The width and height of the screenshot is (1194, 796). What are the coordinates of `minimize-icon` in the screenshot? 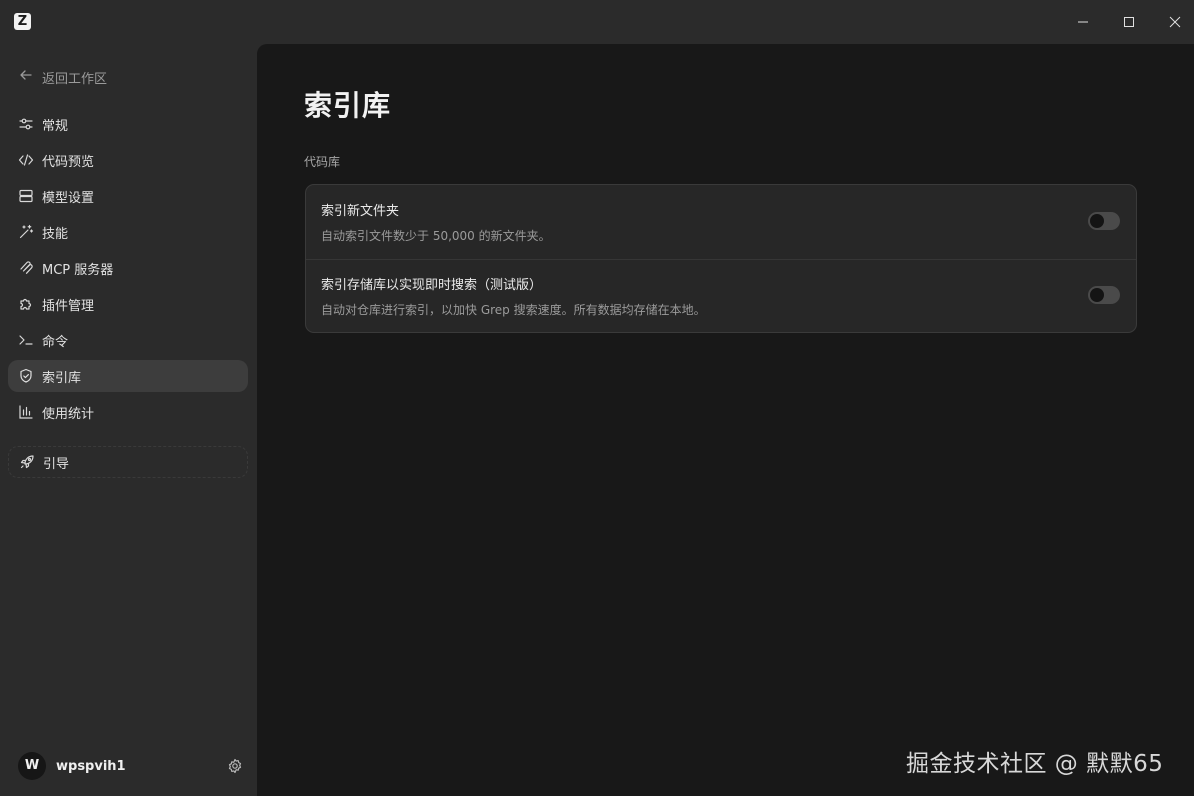 It's located at (1083, 22).